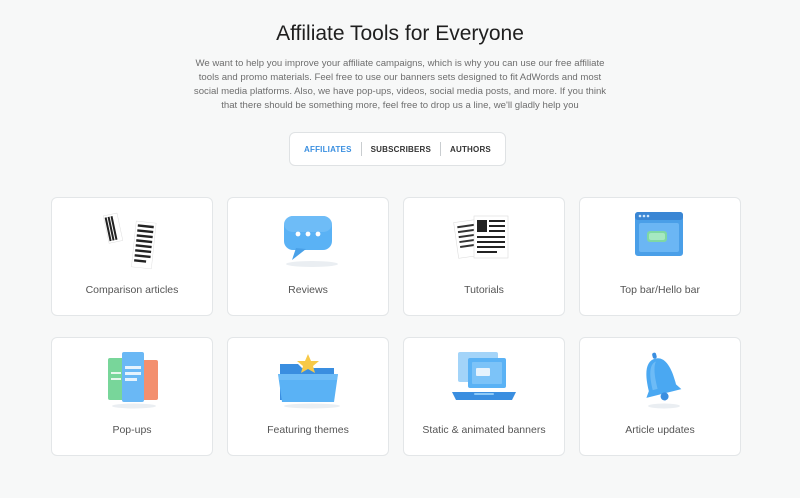 The width and height of the screenshot is (800, 498). I want to click on newspaper-icon, so click(484, 239).